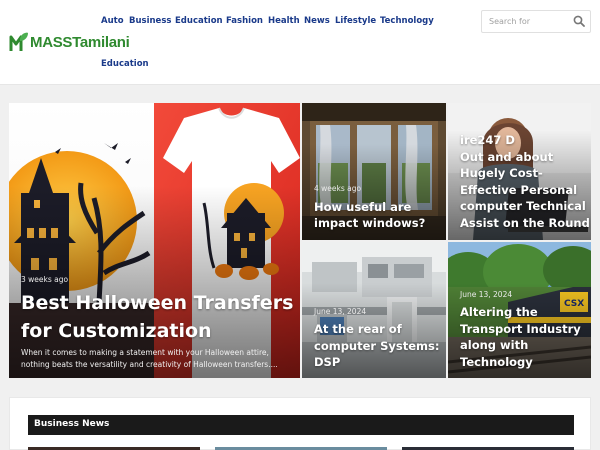 The width and height of the screenshot is (600, 450). What do you see at coordinates (407, 21) in the screenshot?
I see `nav-item-technology: Technology` at bounding box center [407, 21].